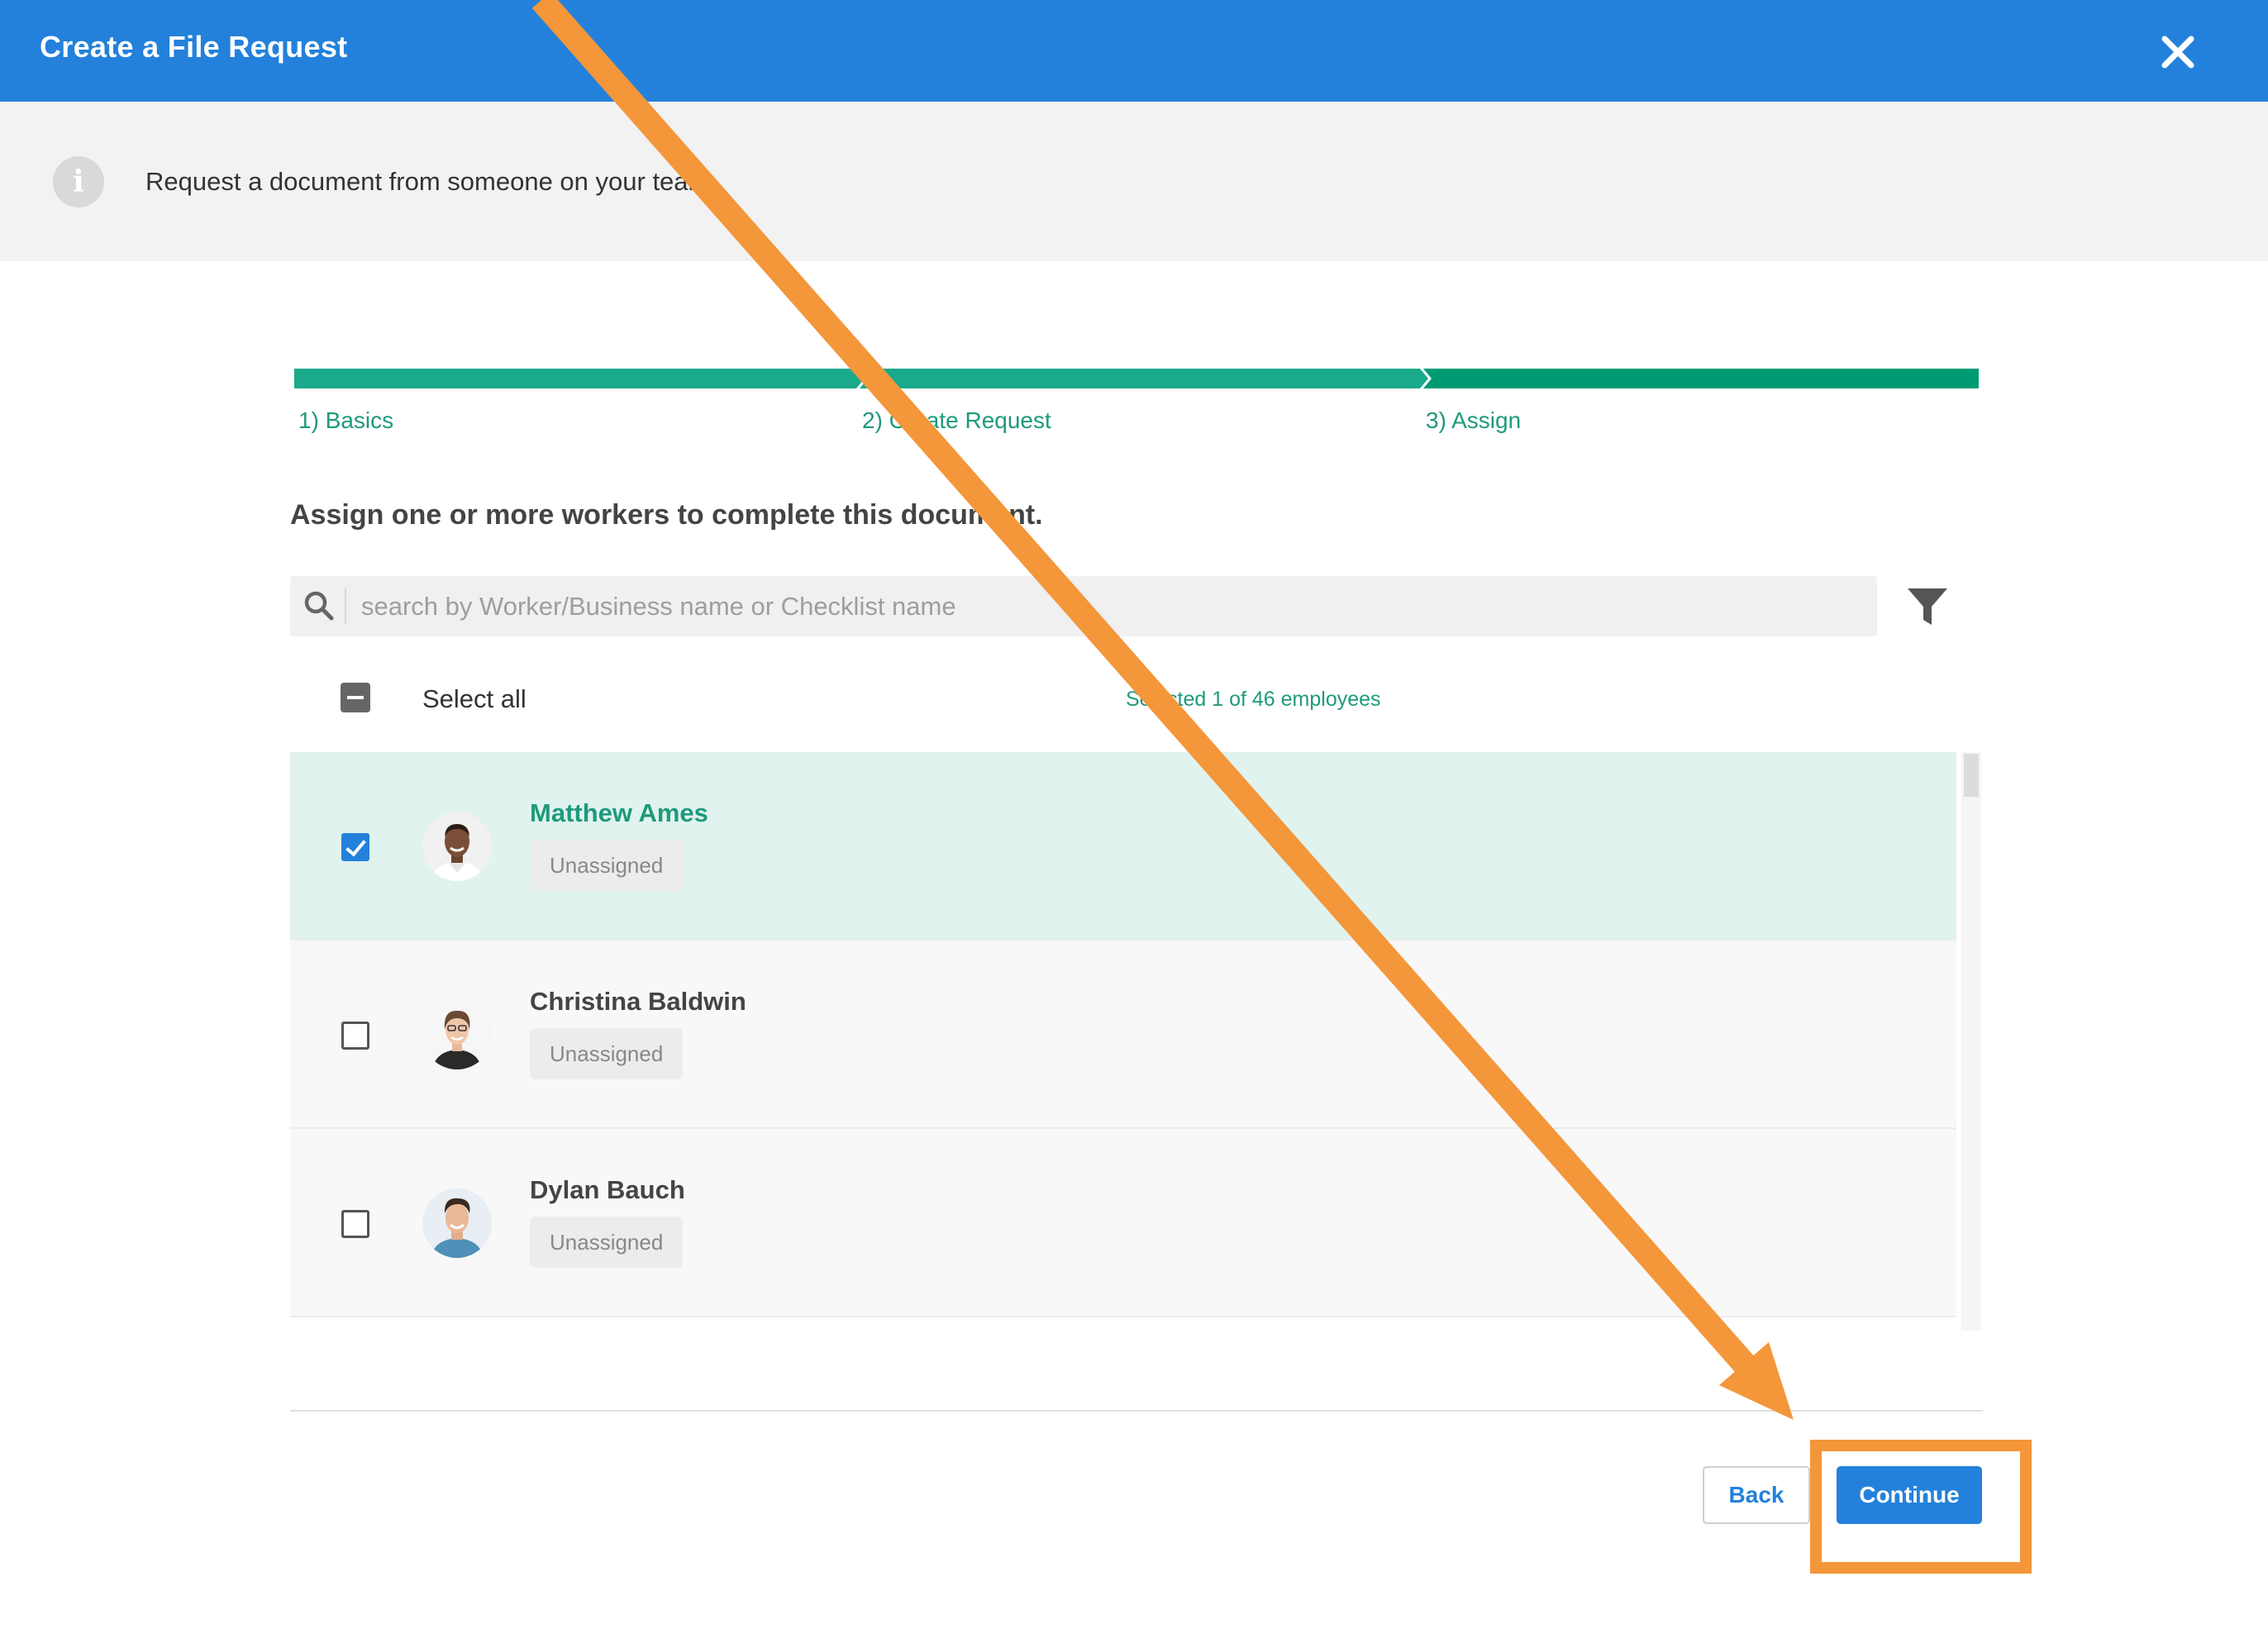  I want to click on scrollbar-thumb, so click(1971, 776).